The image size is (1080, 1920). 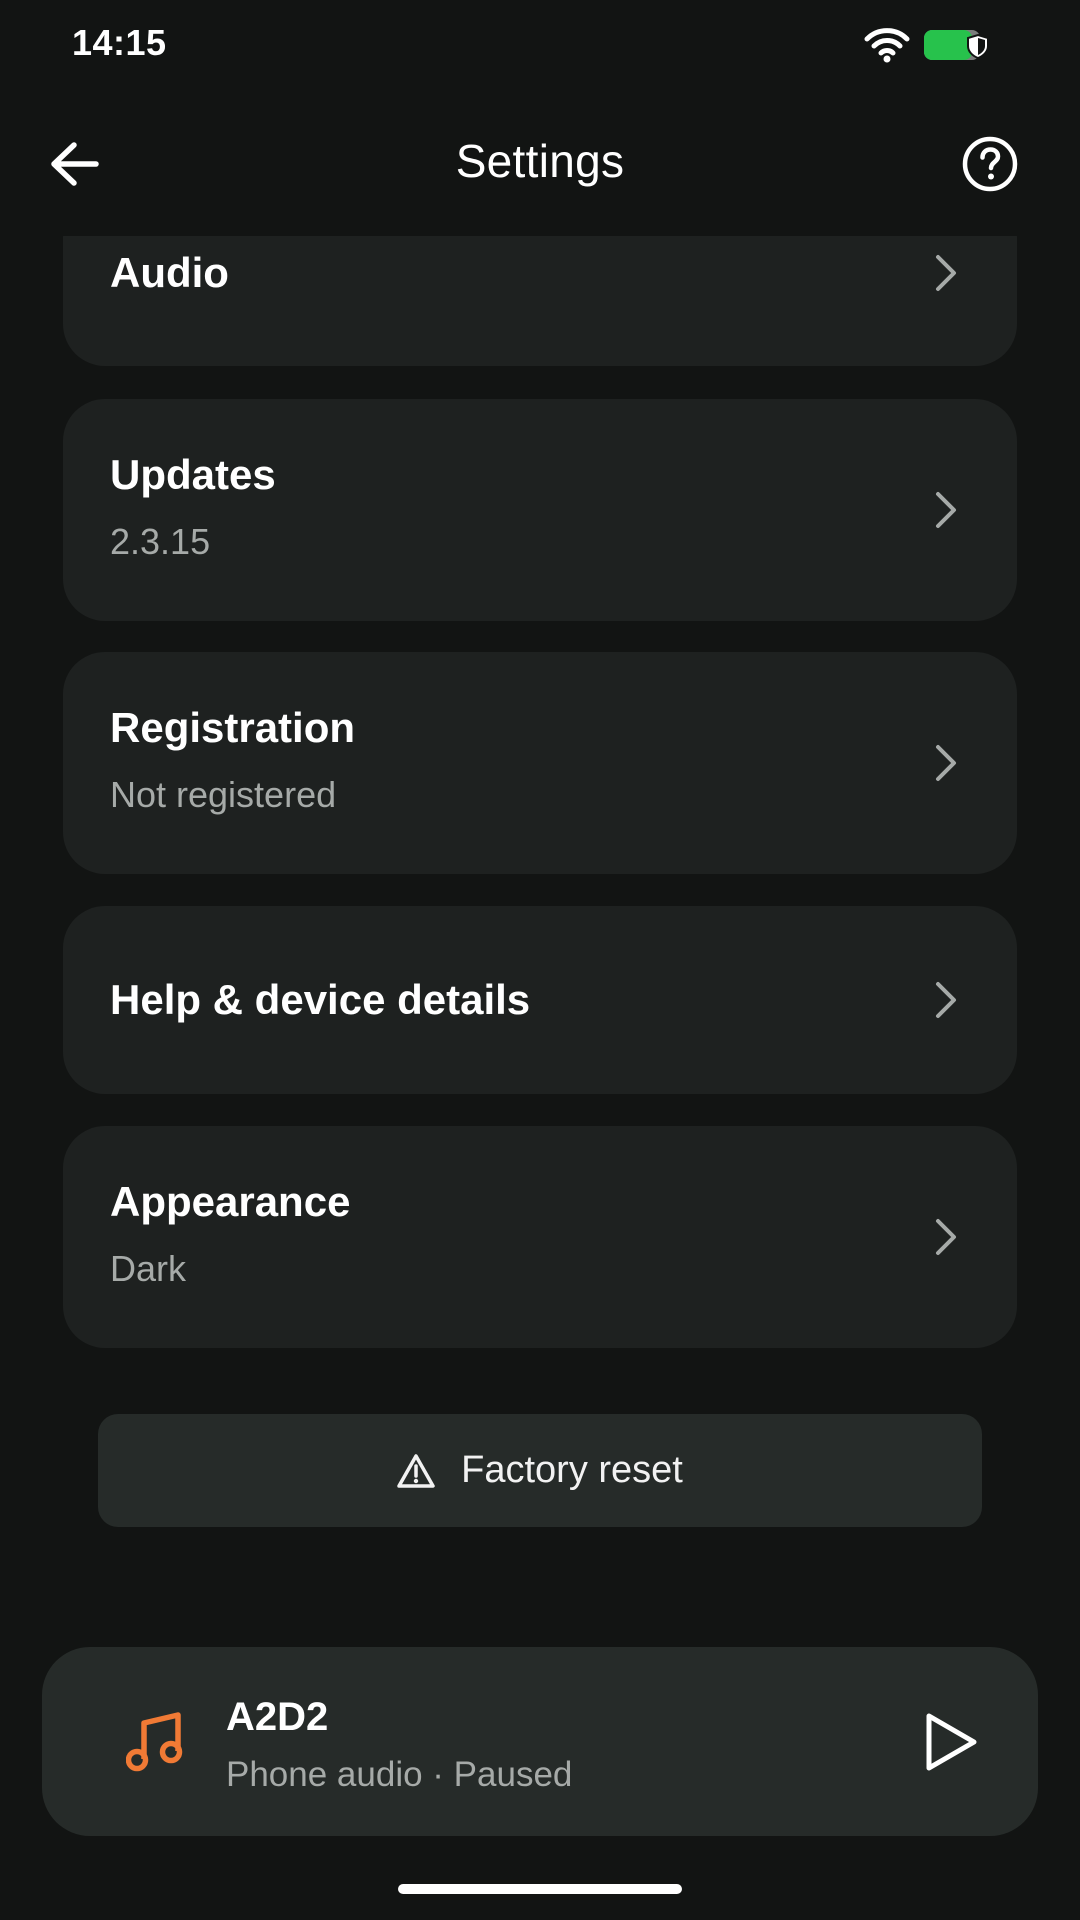 I want to click on settings-item-label: Help & device details, so click(x=320, y=999).